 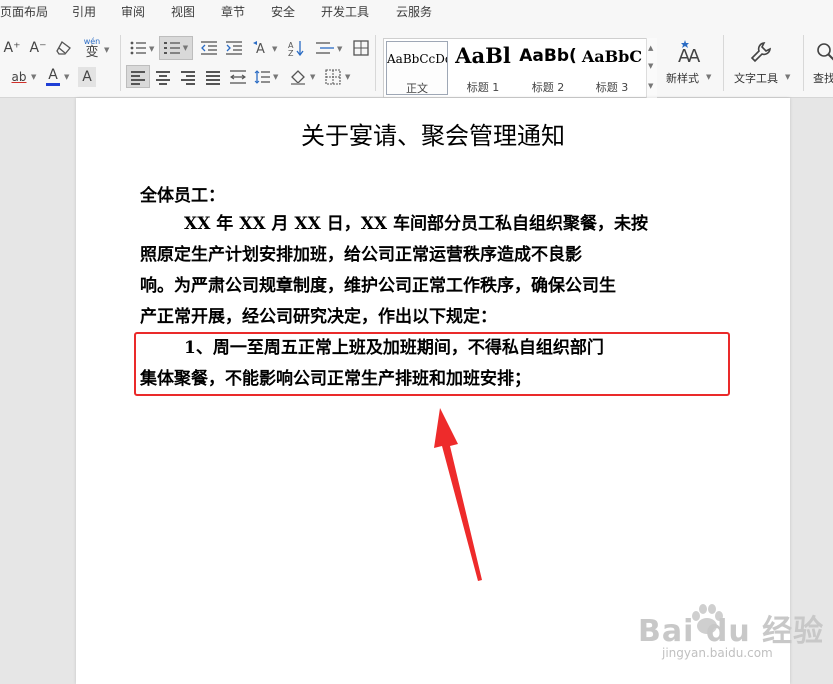 I want to click on style-heading-1: AaBl 标题 1, so click(x=483, y=68).